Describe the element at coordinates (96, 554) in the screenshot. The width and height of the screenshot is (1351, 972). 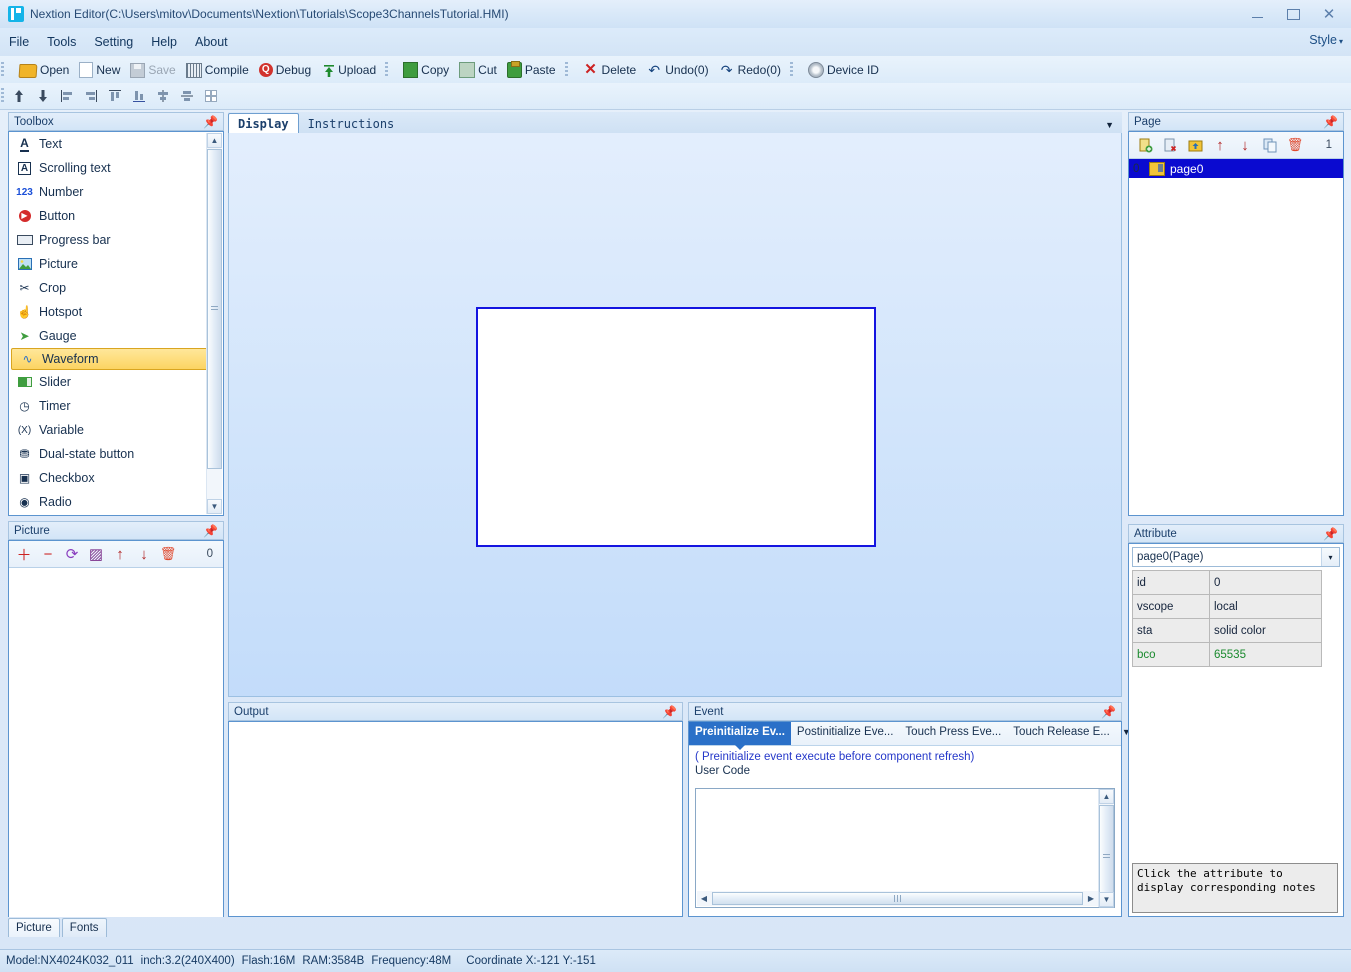
I see `edit-picture-button: ▨` at that location.